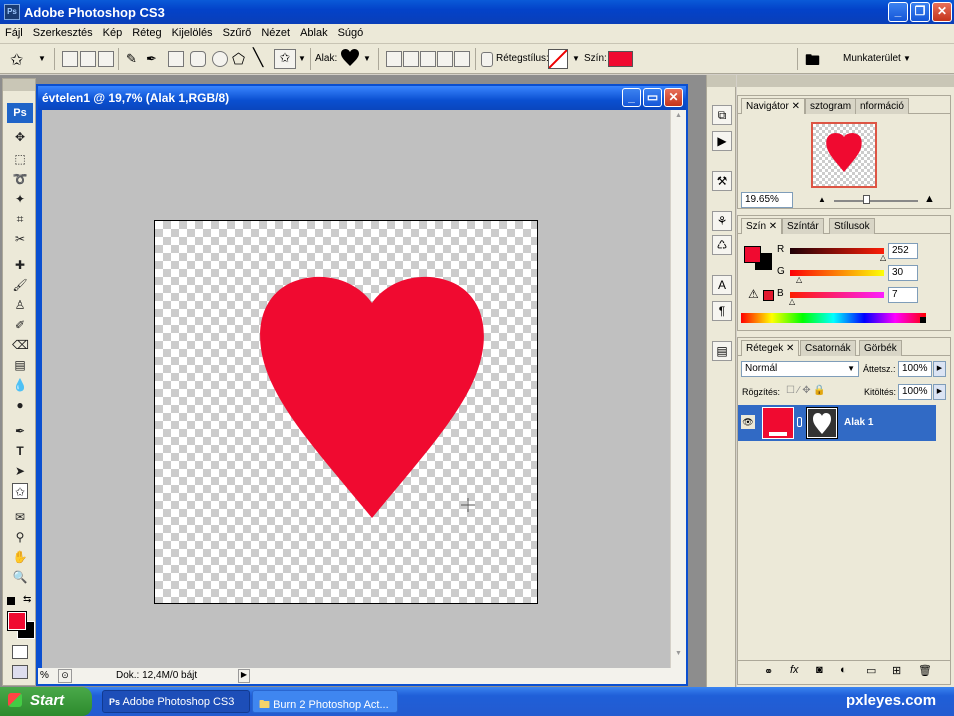  What do you see at coordinates (837, 273) in the screenshot?
I see `green-slider` at bounding box center [837, 273].